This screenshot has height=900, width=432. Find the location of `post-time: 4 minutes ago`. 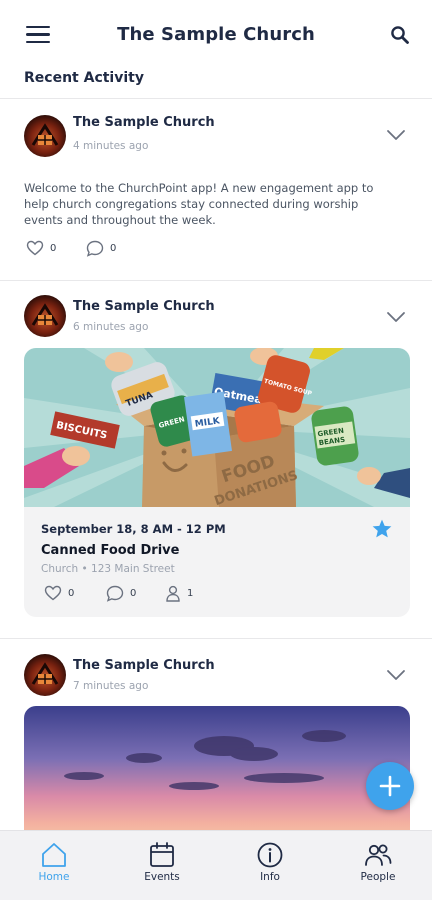

post-time: 4 minutes ago is located at coordinates (111, 146).